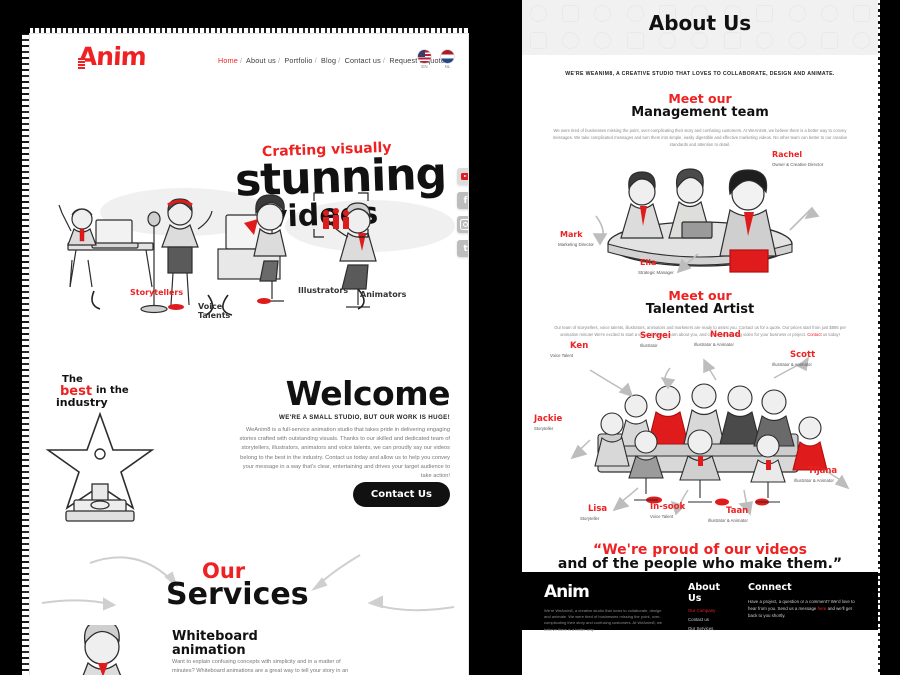 The width and height of the screenshot is (900, 675). I want to click on logo-mark, so click(81, 63).